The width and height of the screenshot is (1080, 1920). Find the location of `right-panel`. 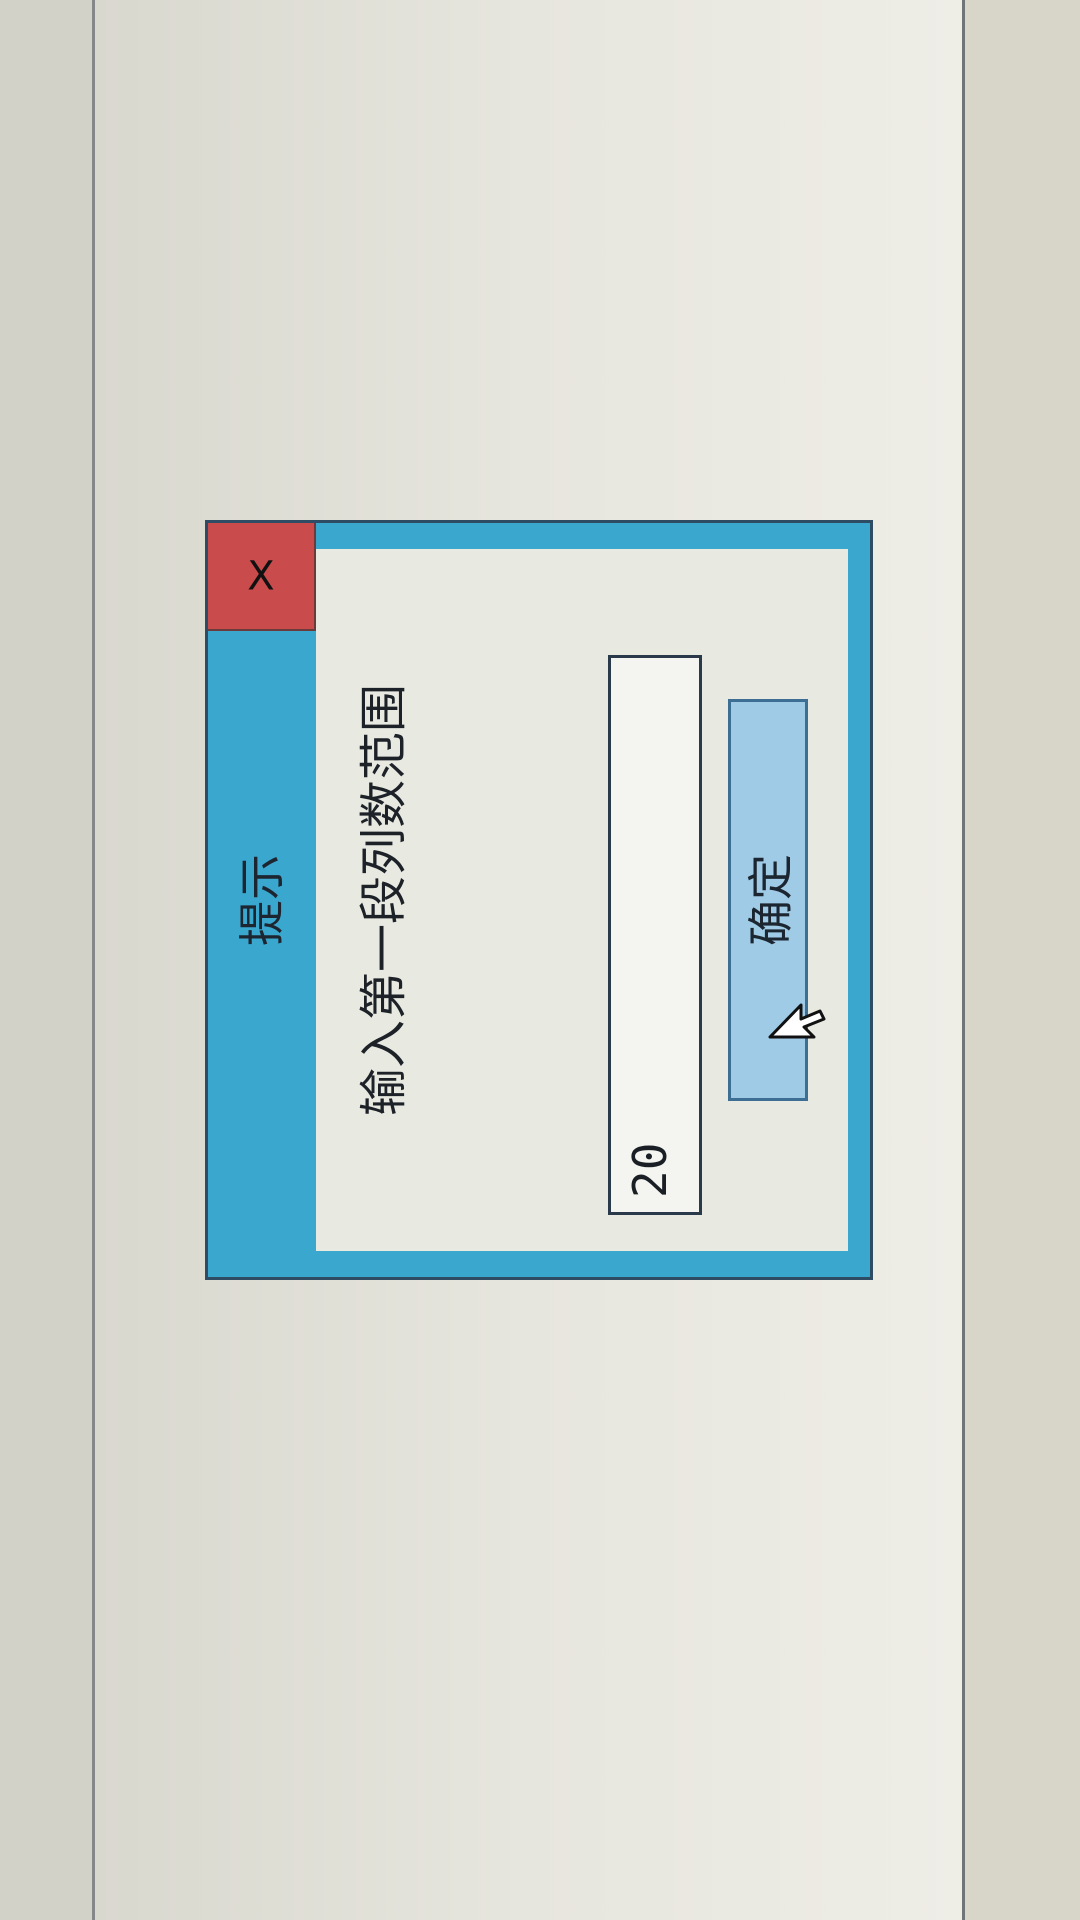

right-panel is located at coordinates (1022, 960).